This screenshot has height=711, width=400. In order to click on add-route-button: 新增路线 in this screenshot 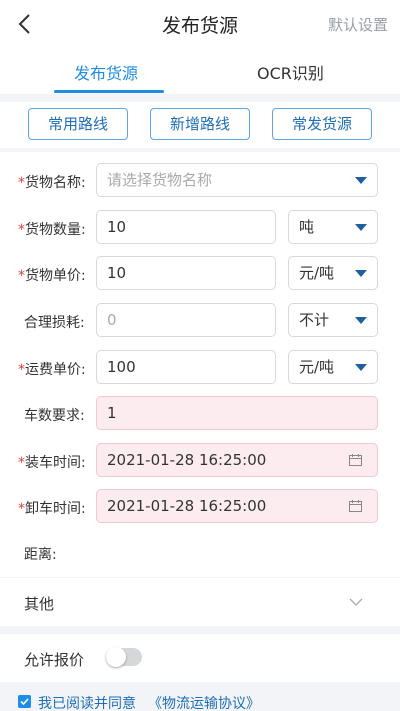, I will do `click(200, 124)`.